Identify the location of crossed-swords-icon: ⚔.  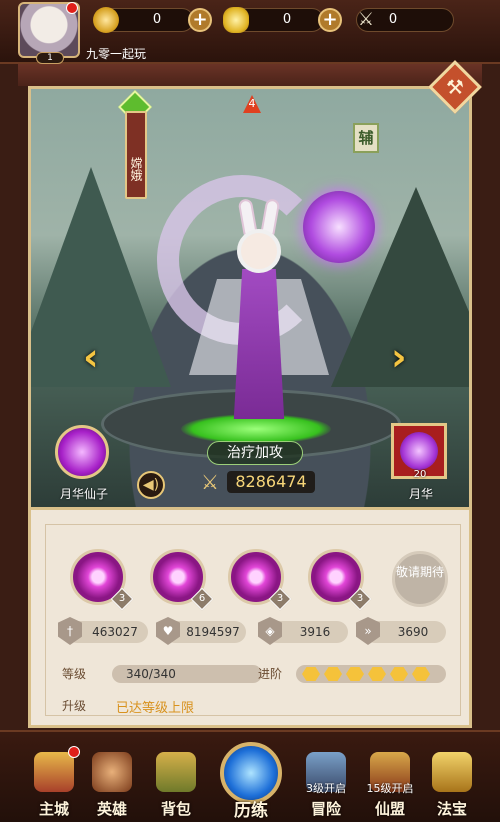
(366, 19).